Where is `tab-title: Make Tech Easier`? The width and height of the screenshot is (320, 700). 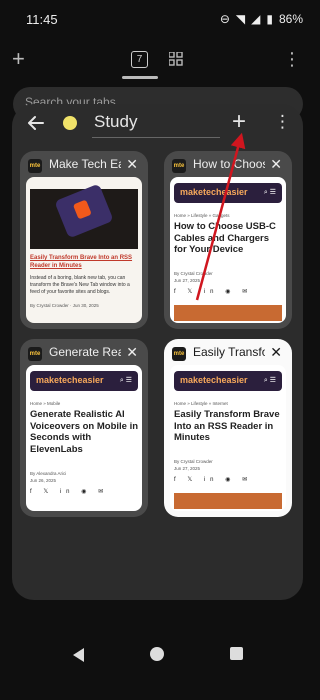
tab-title: Make Tech Easier is located at coordinates (85, 164).